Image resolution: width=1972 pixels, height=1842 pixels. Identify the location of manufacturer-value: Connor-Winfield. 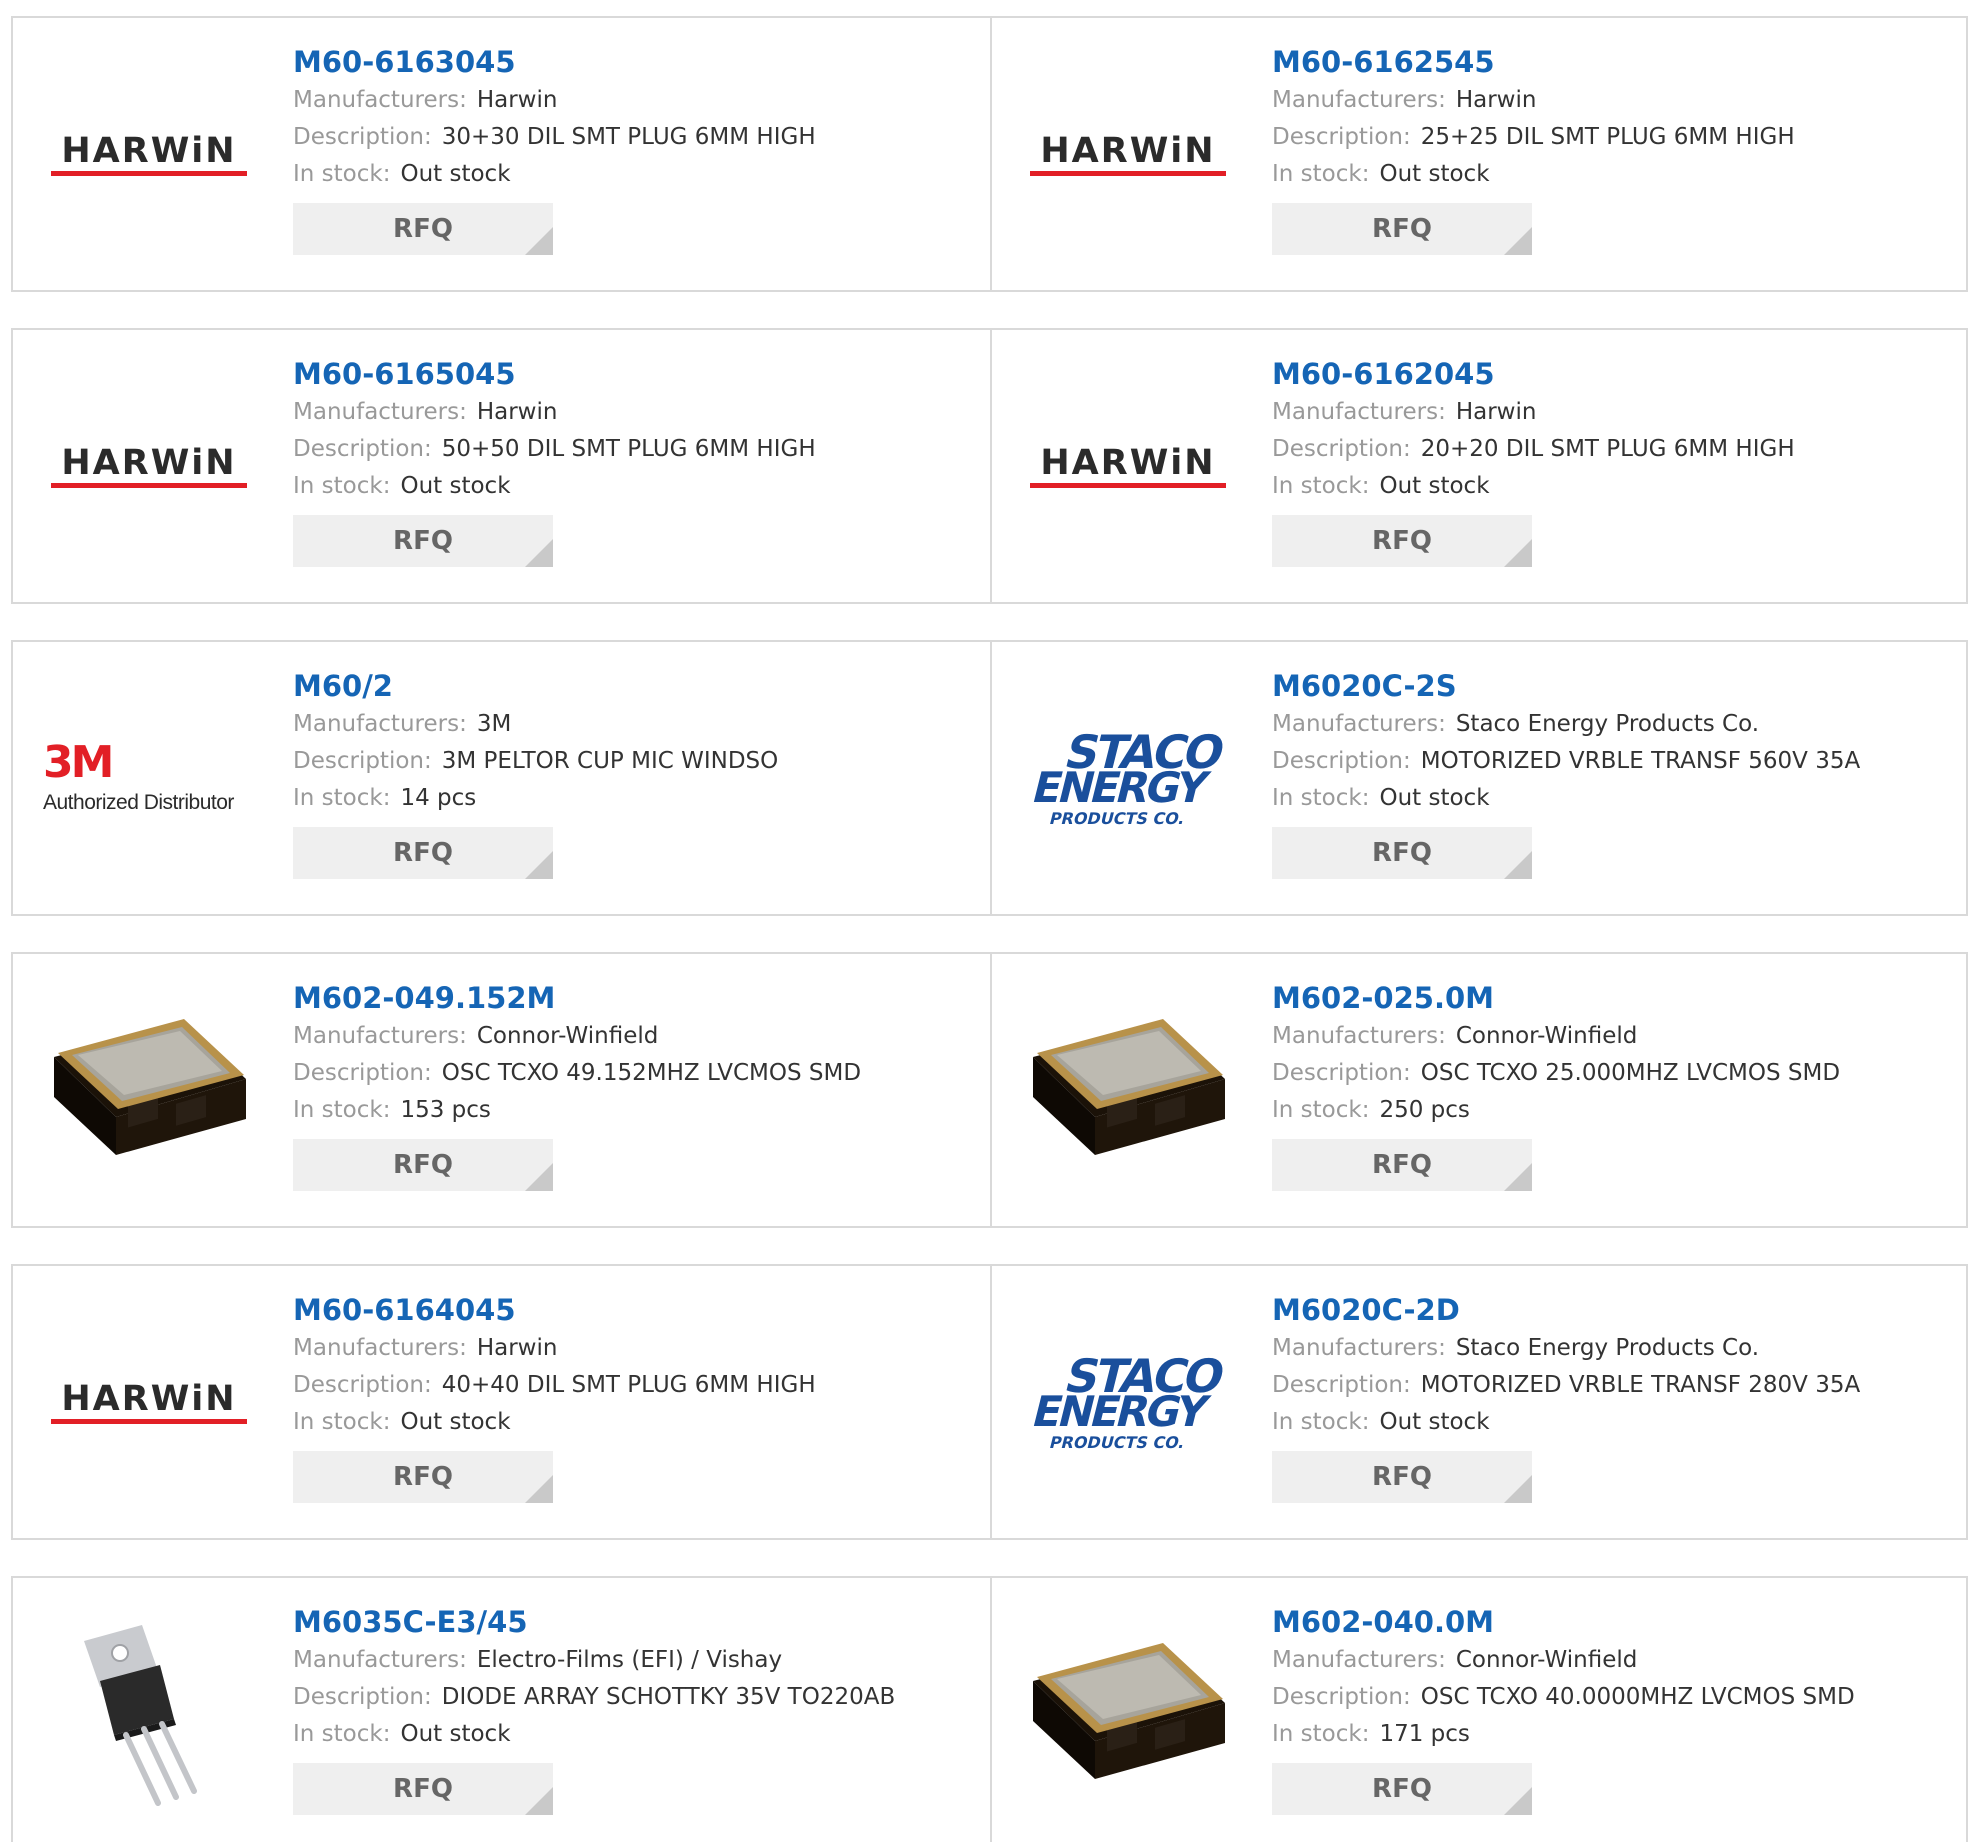
(567, 1036).